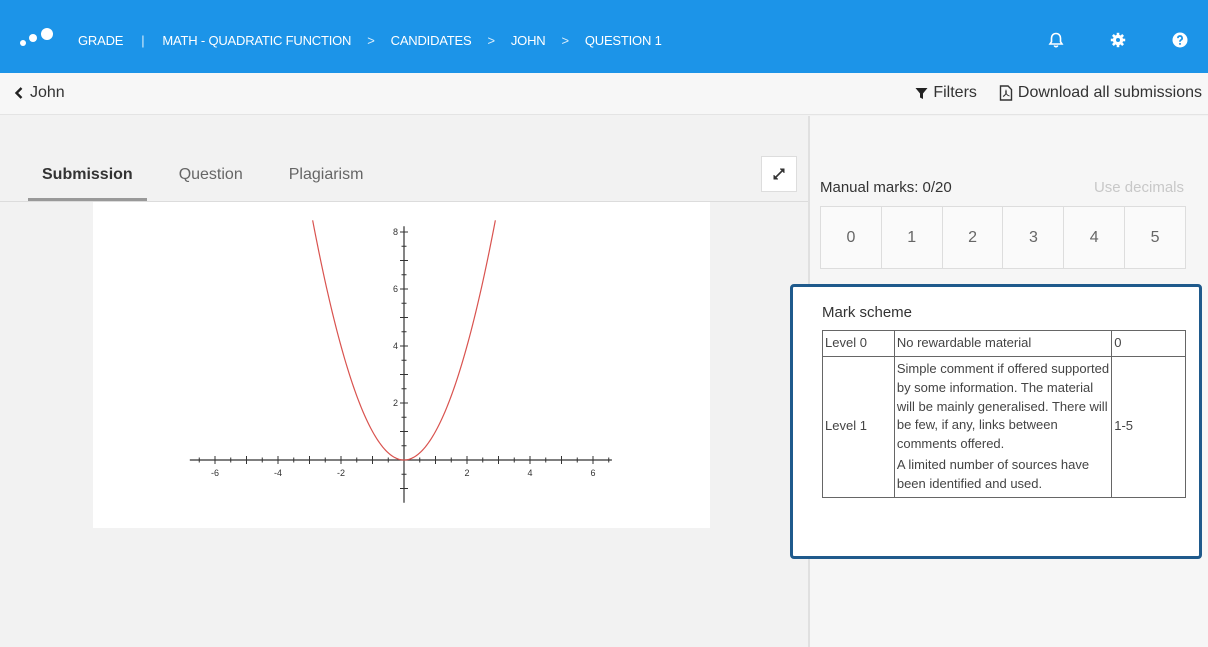  I want to click on filters-label: Filters, so click(955, 92).